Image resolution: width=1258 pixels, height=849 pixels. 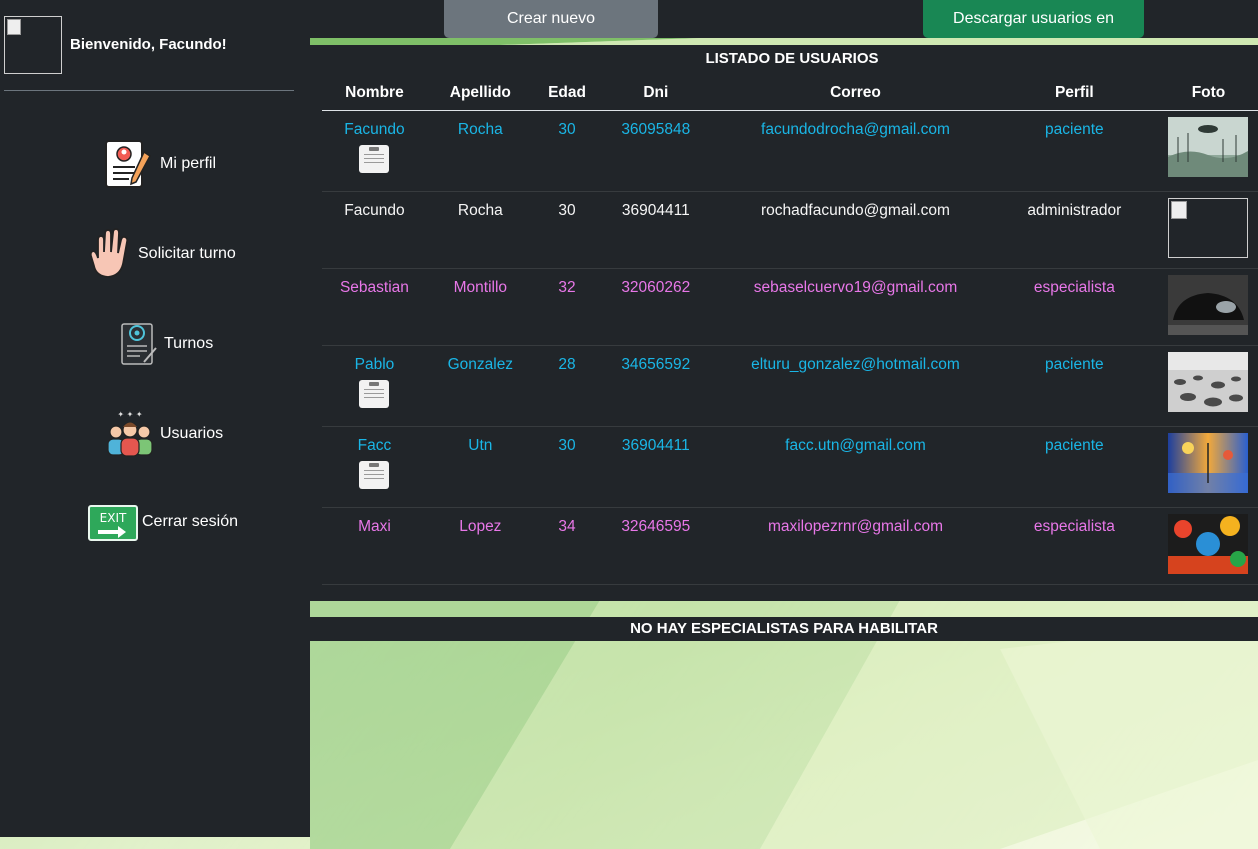 I want to click on dni-text: 36095848, so click(x=656, y=129).